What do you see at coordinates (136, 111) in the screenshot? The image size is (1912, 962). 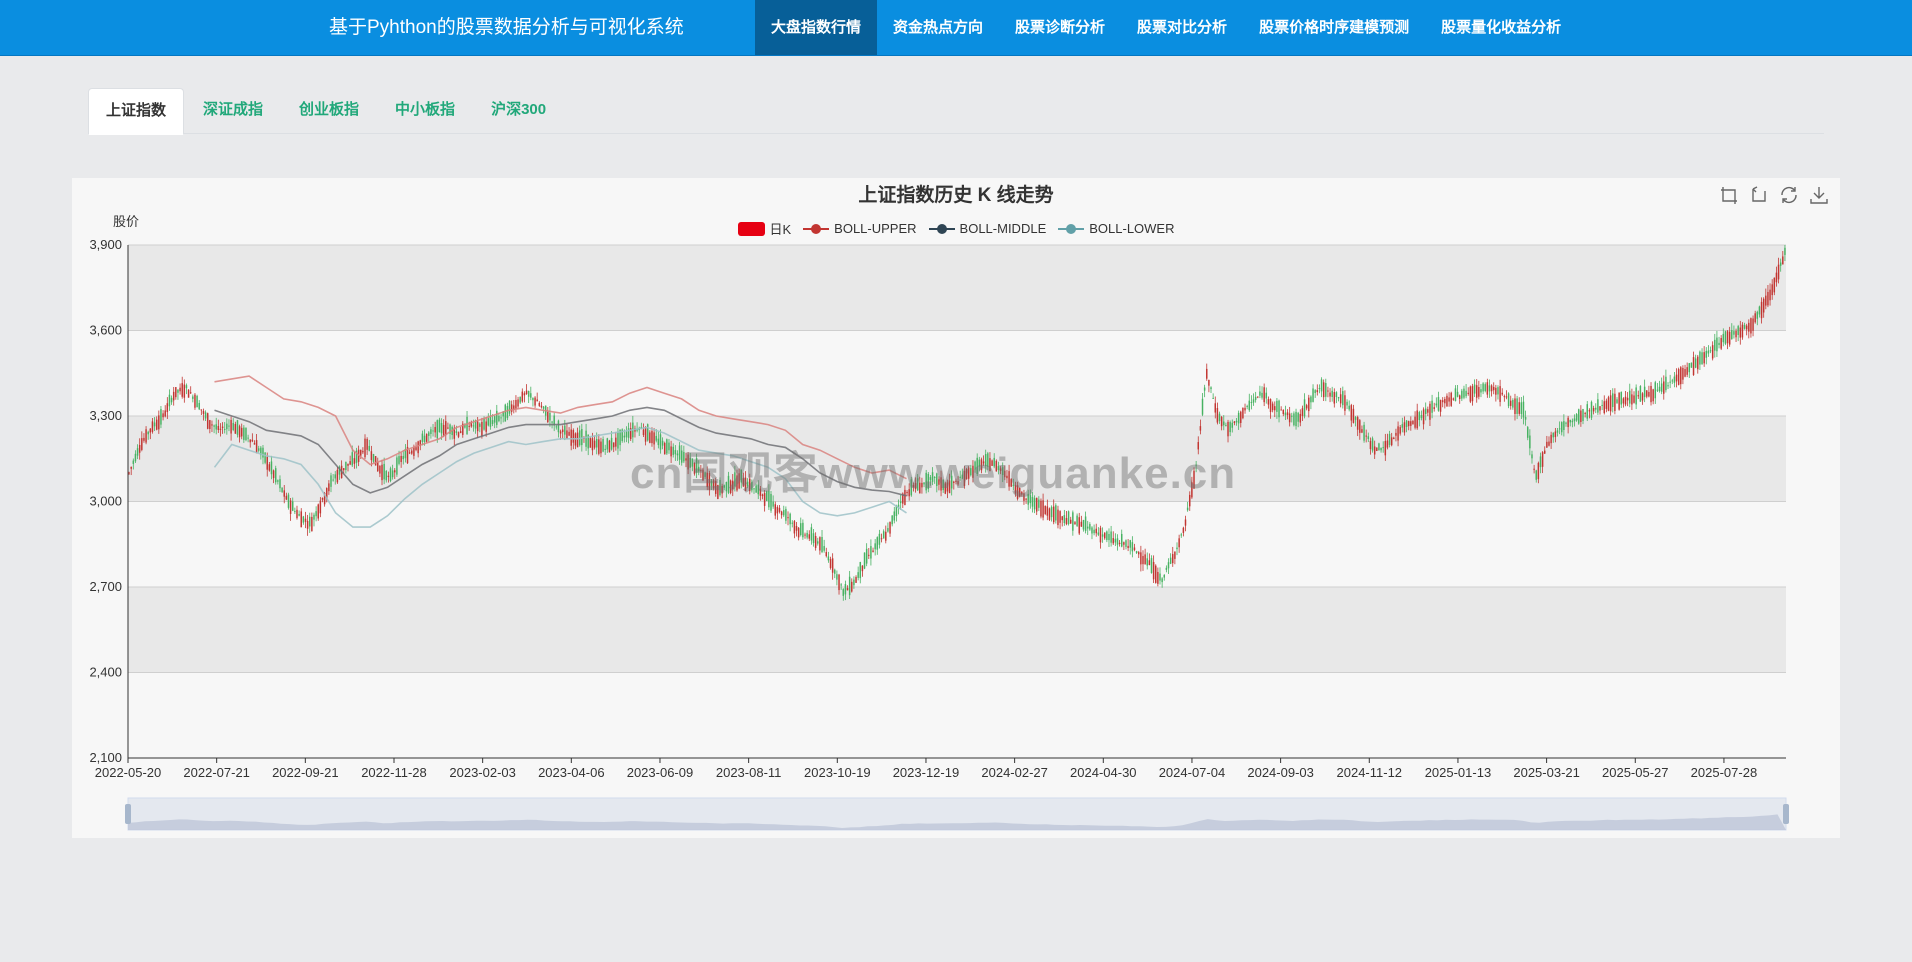 I see `tab-shanghai-index: 上证指数` at bounding box center [136, 111].